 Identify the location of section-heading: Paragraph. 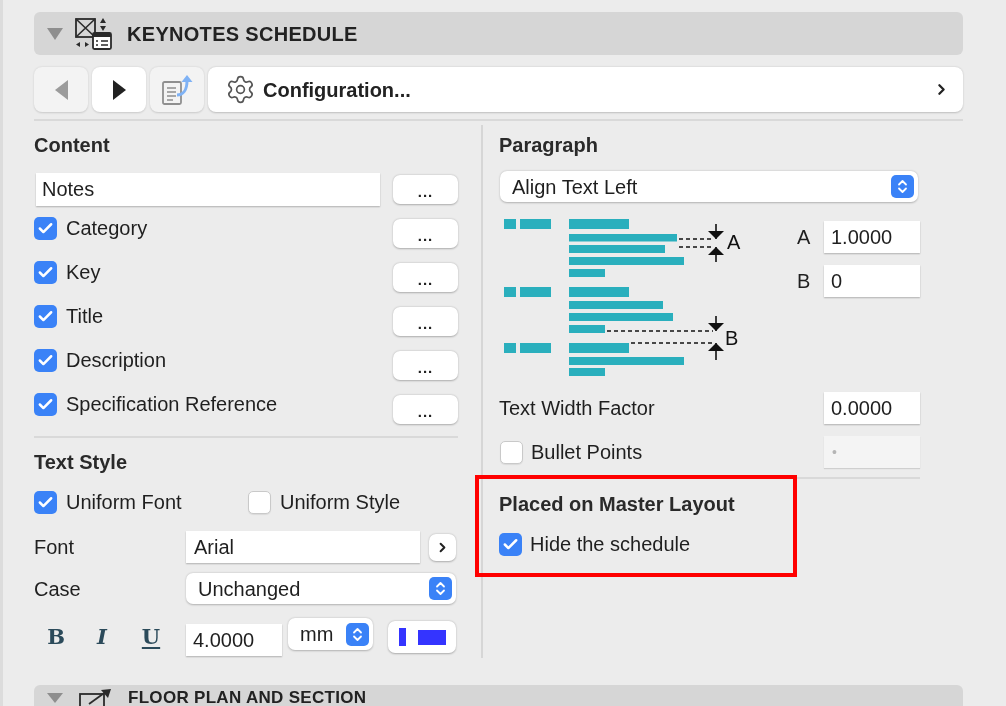
(549, 145).